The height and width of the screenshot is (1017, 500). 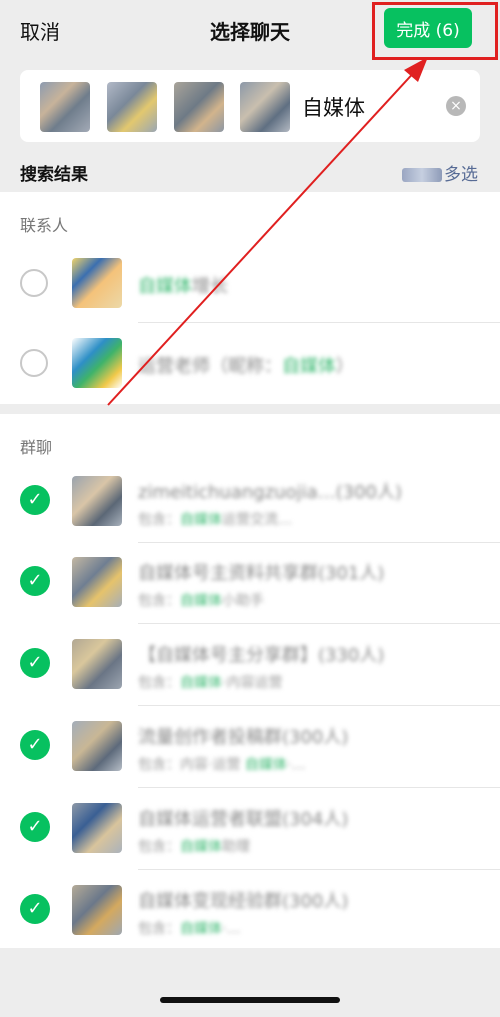 I want to click on results-title: 搜索结果, so click(x=54, y=175).